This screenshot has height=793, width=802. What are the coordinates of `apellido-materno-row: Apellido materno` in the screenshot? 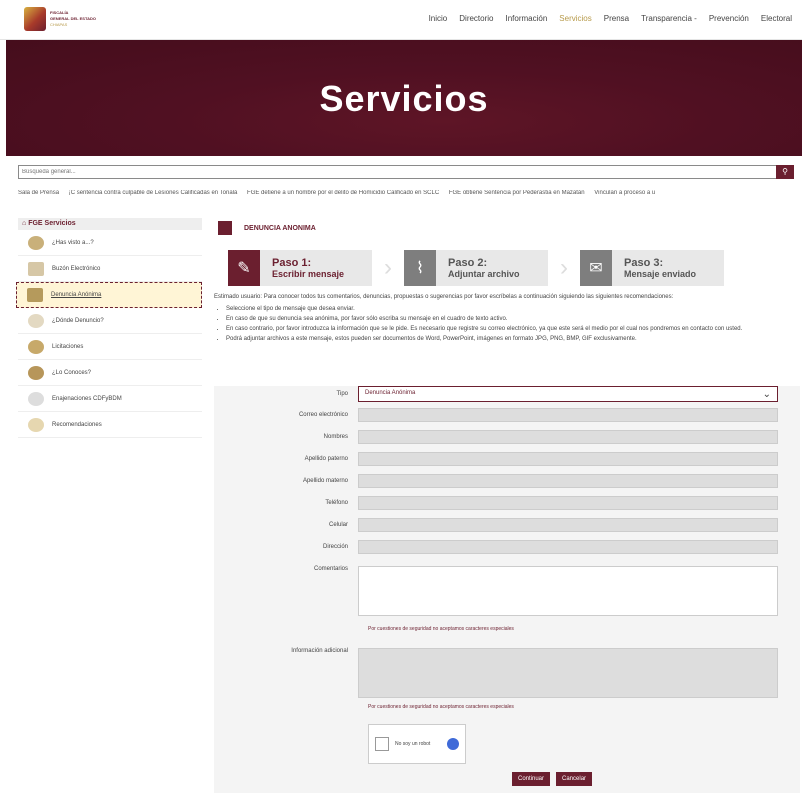 It's located at (507, 481).